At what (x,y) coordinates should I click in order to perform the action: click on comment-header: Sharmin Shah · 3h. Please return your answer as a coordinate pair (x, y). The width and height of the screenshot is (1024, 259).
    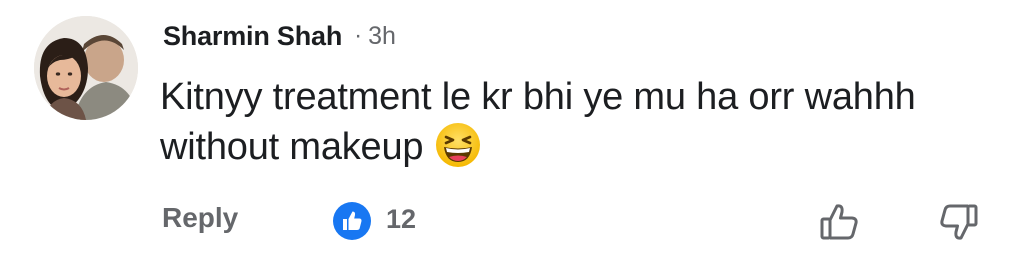
    Looking at the image, I should click on (279, 36).